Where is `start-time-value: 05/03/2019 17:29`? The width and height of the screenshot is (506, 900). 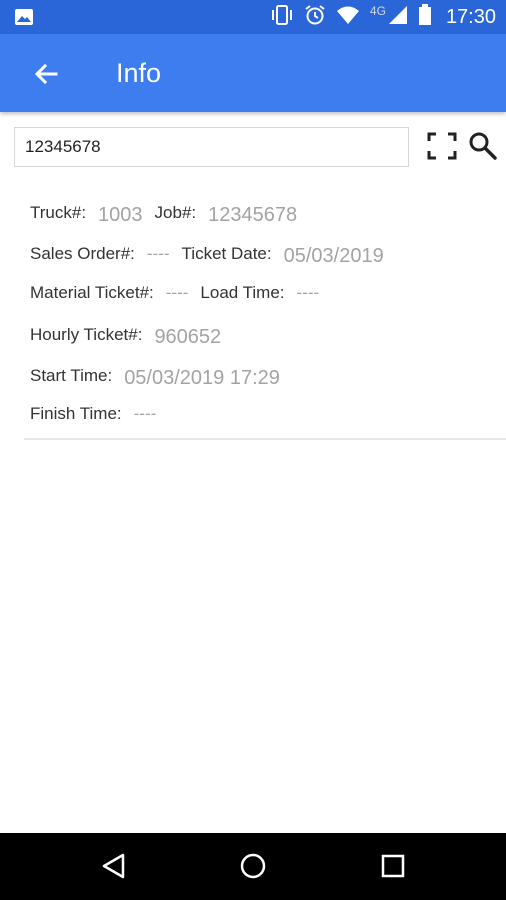
start-time-value: 05/03/2019 17:29 is located at coordinates (202, 378).